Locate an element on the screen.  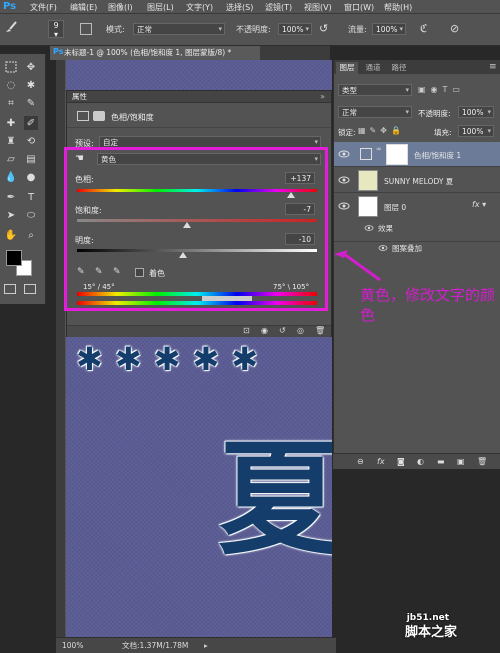
path-selection-tool-icon: ➤ is located at coordinates (11, 215).